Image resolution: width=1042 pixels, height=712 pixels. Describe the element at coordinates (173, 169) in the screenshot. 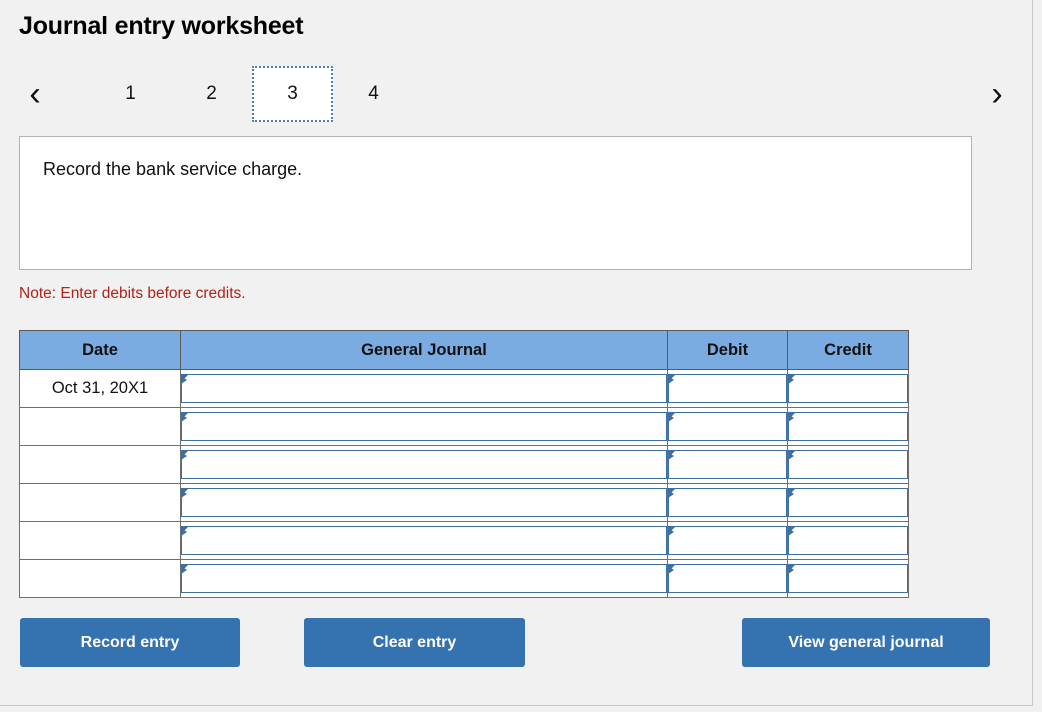

I see `instruction-text: Record the bank service charge.` at that location.